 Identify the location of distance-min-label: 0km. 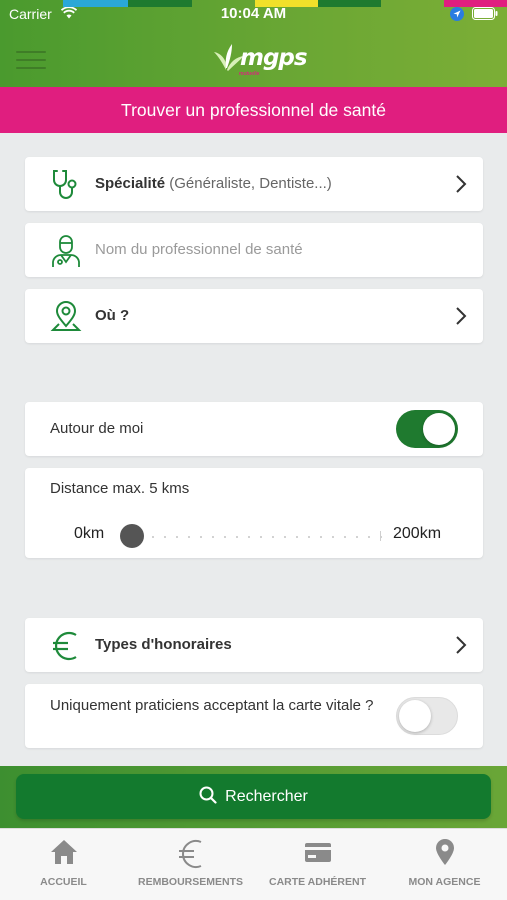
(89, 533).